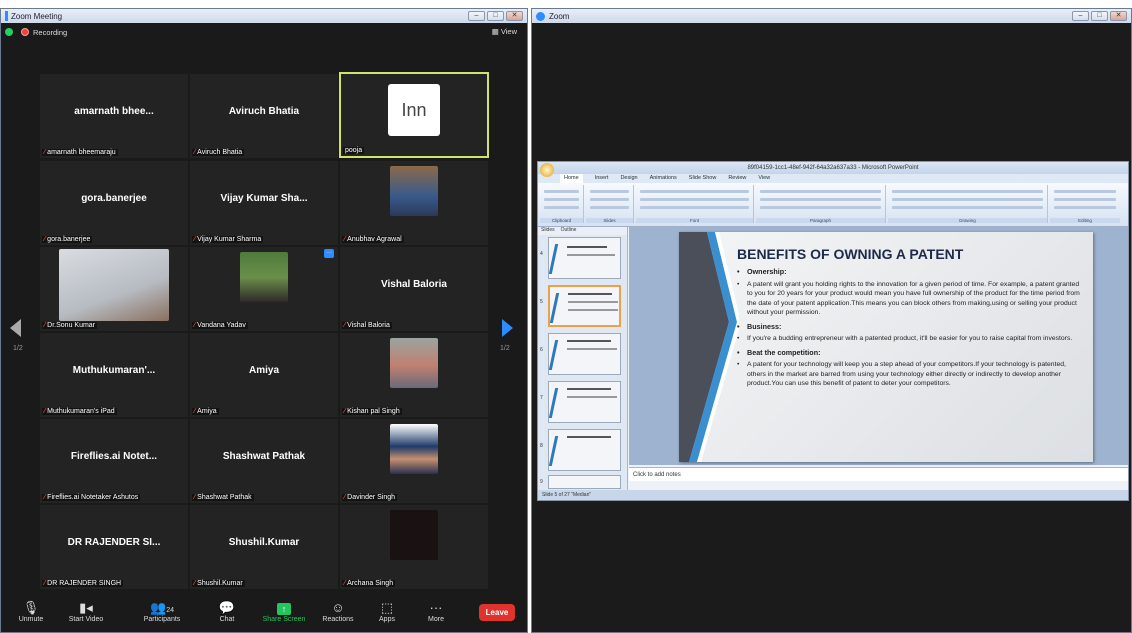  What do you see at coordinates (436, 611) in the screenshot?
I see `more-button: ··· More` at bounding box center [436, 611].